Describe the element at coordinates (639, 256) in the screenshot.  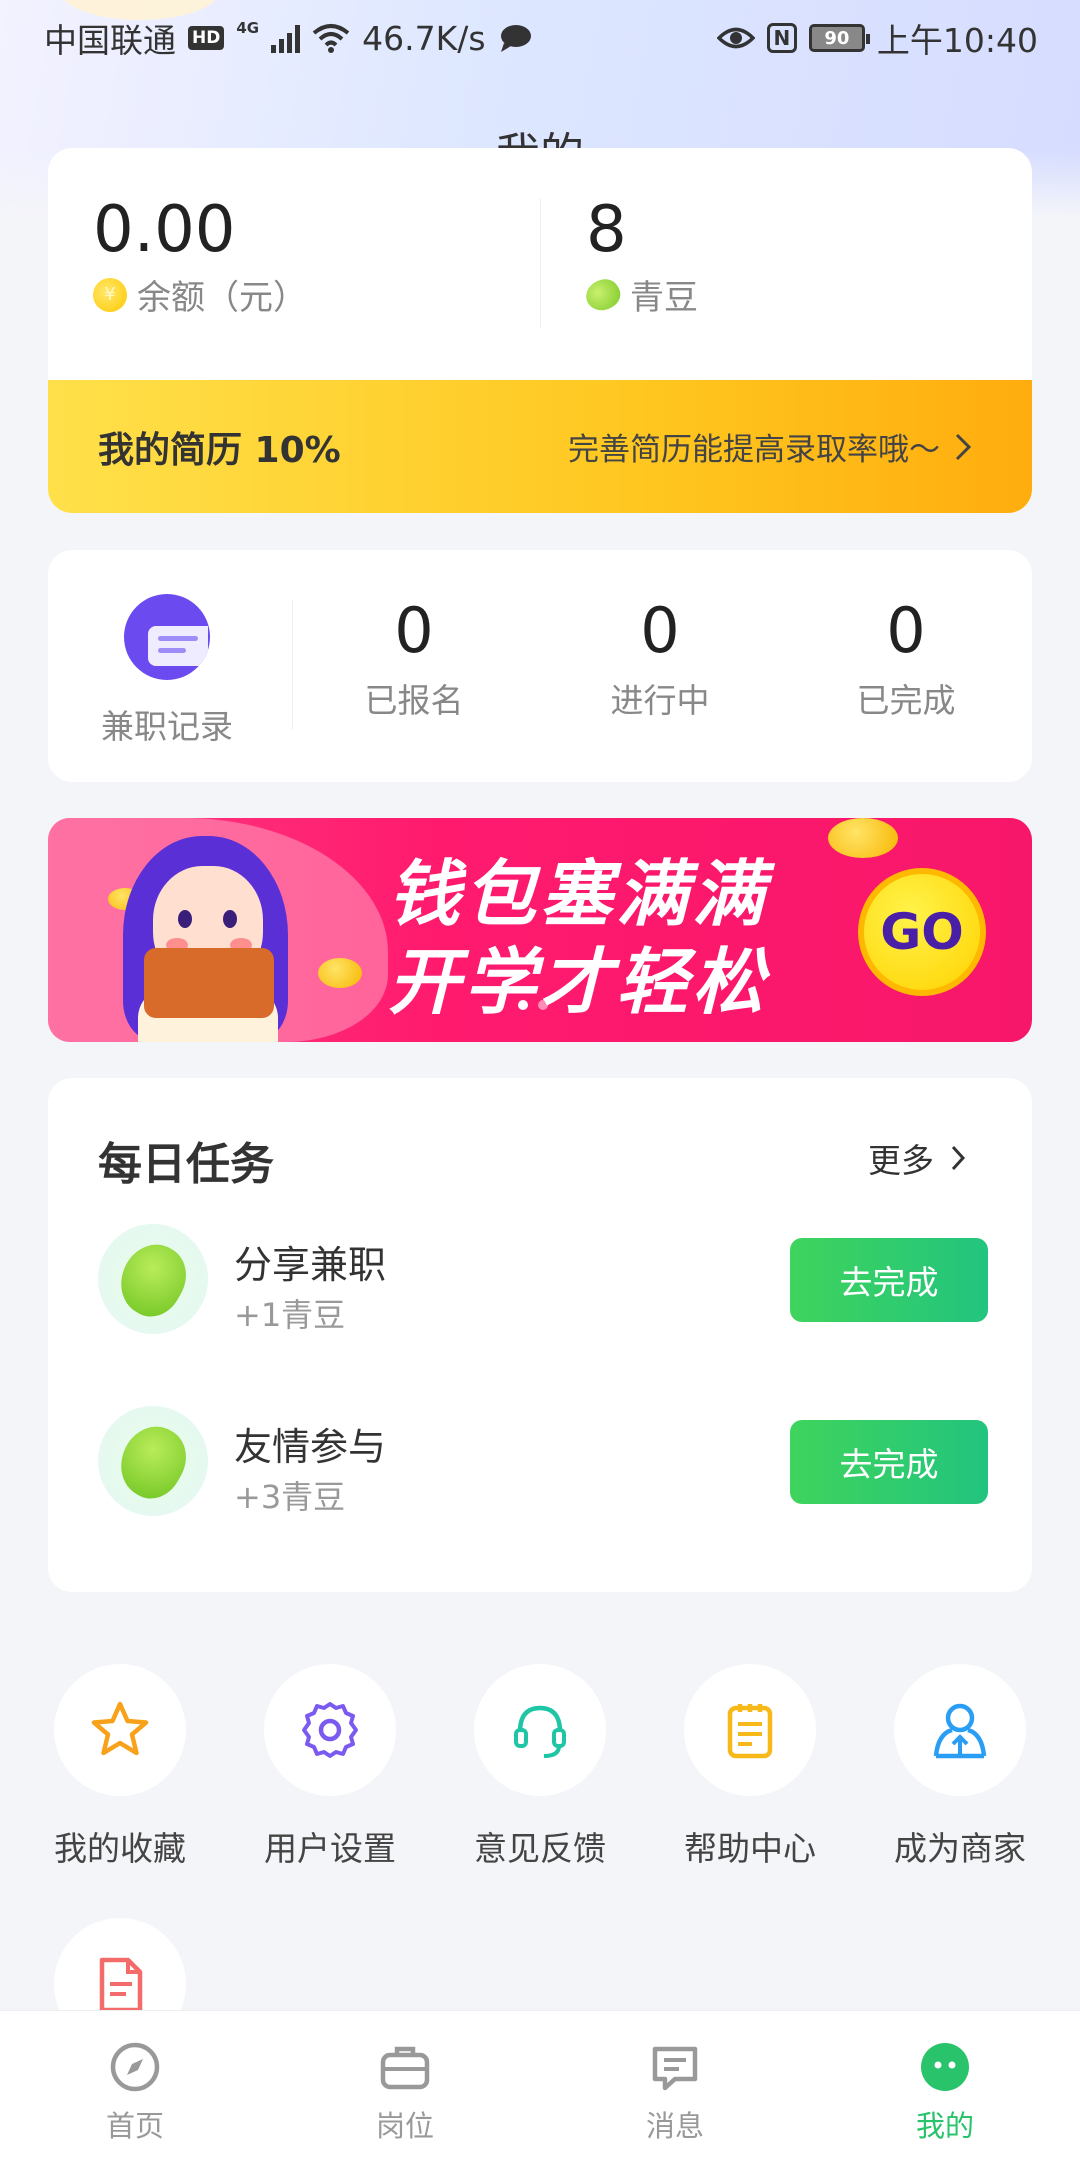
I see `beans-stat: 8 青豆` at that location.